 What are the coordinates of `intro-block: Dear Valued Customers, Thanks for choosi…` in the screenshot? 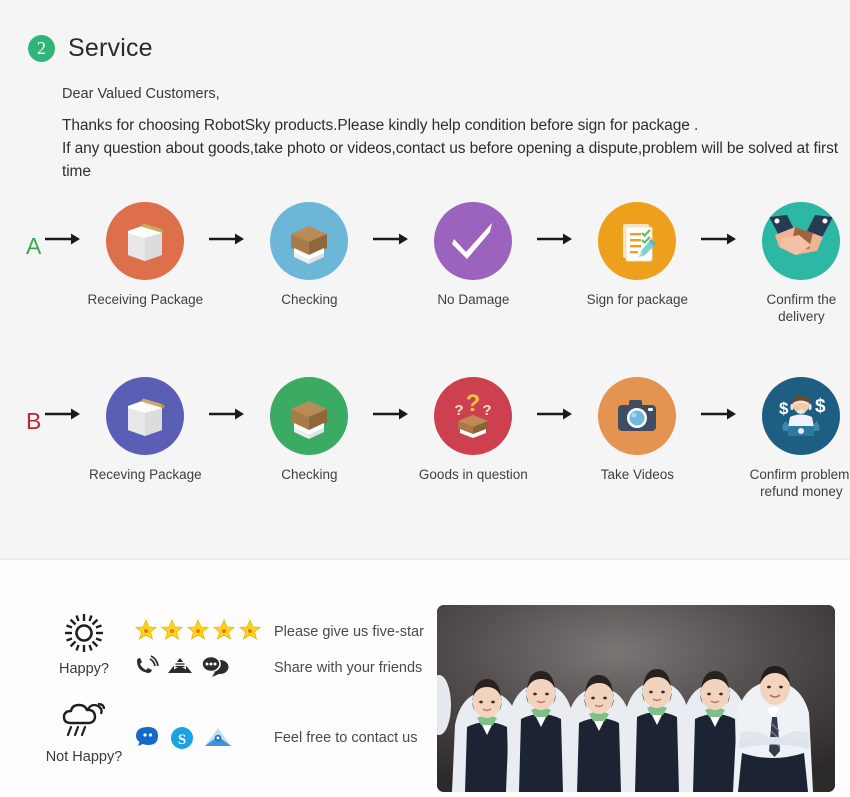 It's located at (456, 134).